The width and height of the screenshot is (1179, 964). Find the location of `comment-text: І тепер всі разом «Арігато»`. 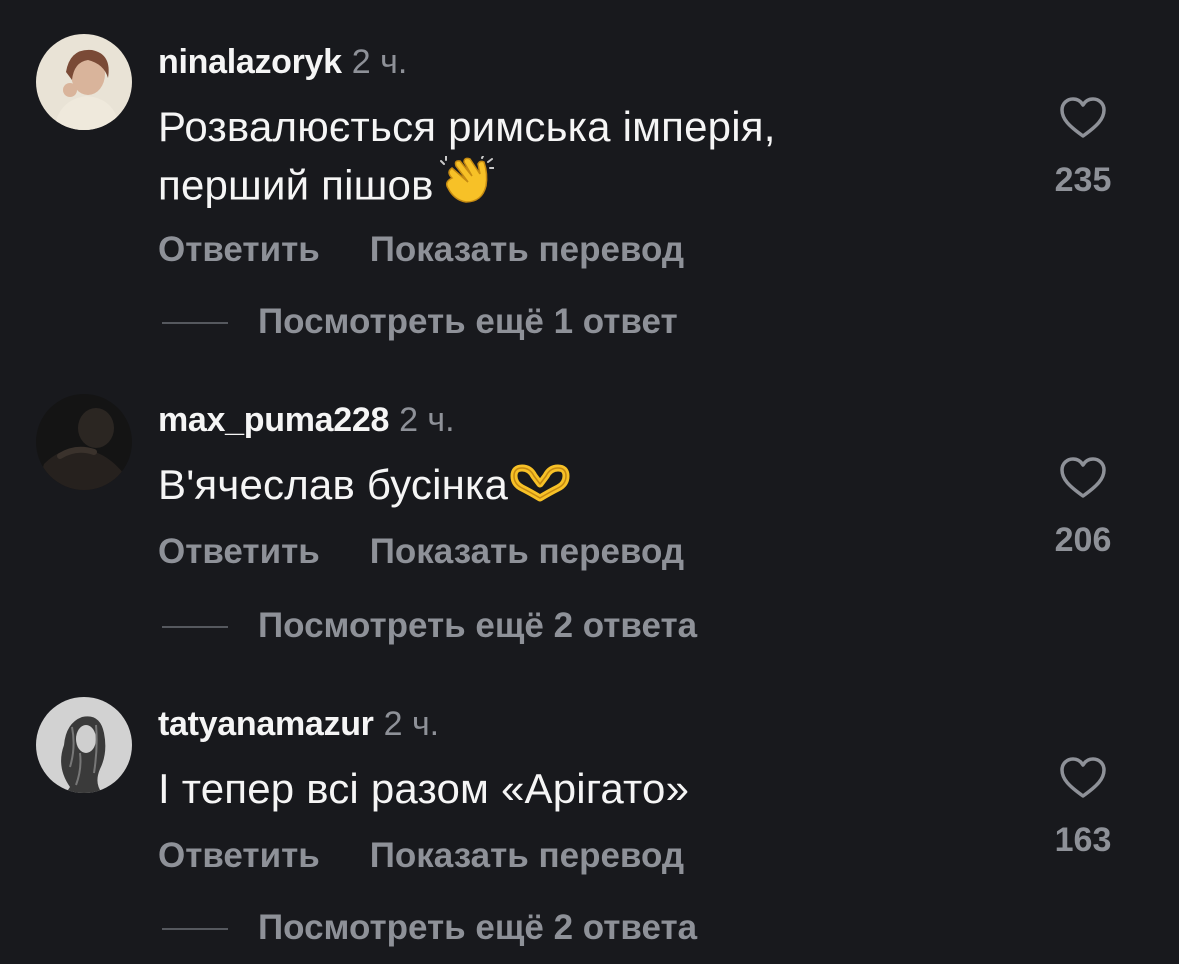

comment-text: І тепер всі разом «Арігато» is located at coordinates (423, 789).